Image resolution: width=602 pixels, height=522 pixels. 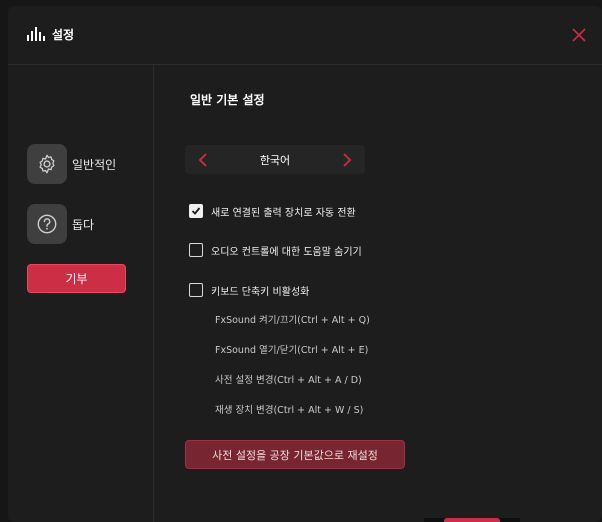 I want to click on question-icon, so click(x=47, y=224).